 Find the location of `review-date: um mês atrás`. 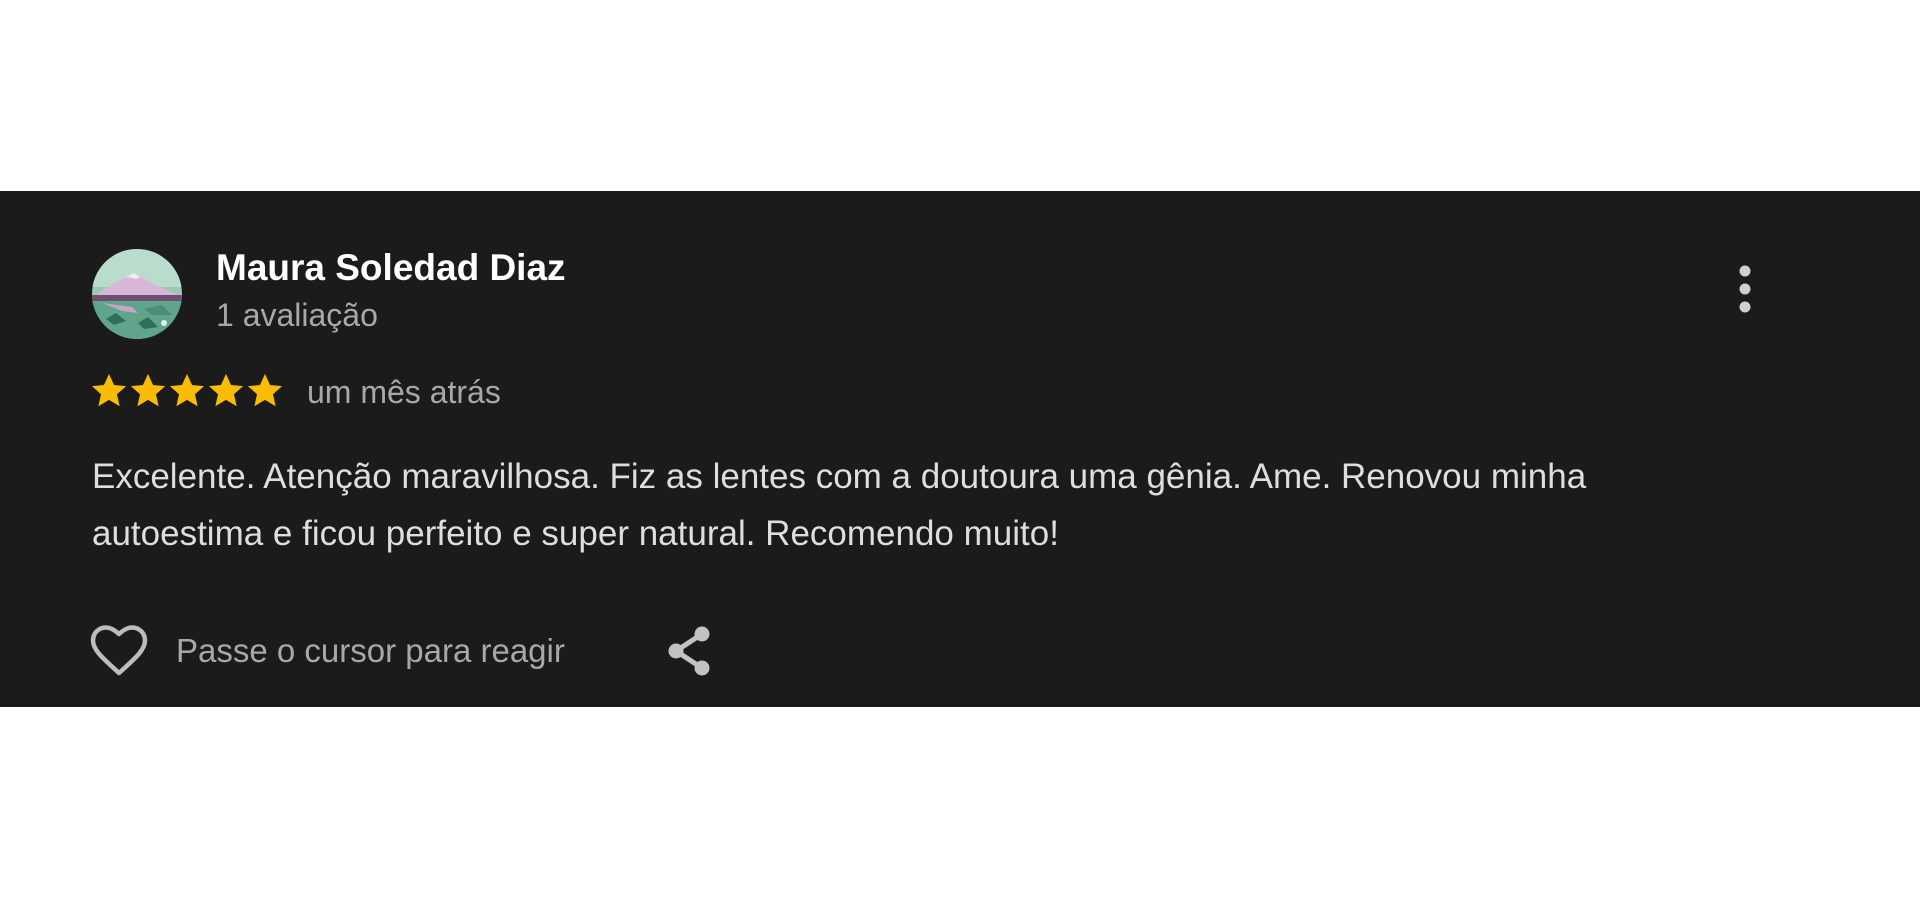

review-date: um mês atrás is located at coordinates (404, 392).